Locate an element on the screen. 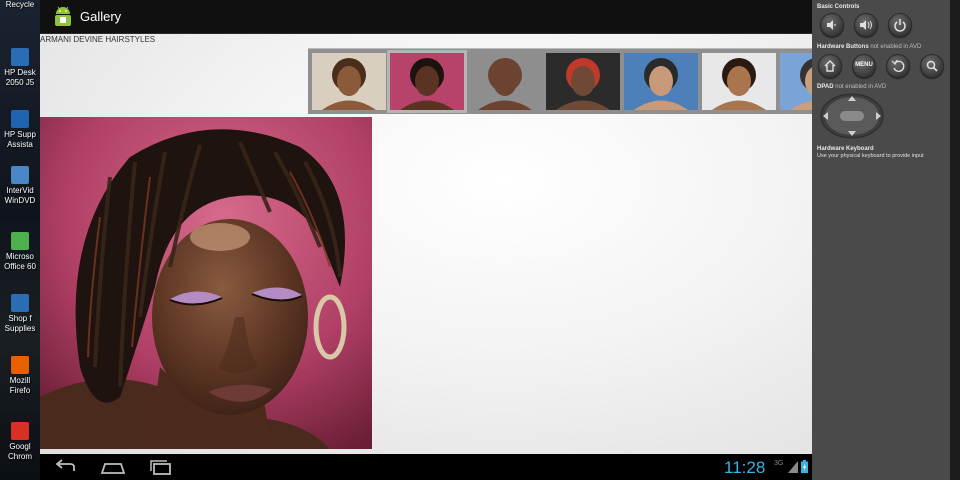 This screenshot has width=960, height=480. desktop-shortcut: Googl Chrom is located at coordinates (20, 442).